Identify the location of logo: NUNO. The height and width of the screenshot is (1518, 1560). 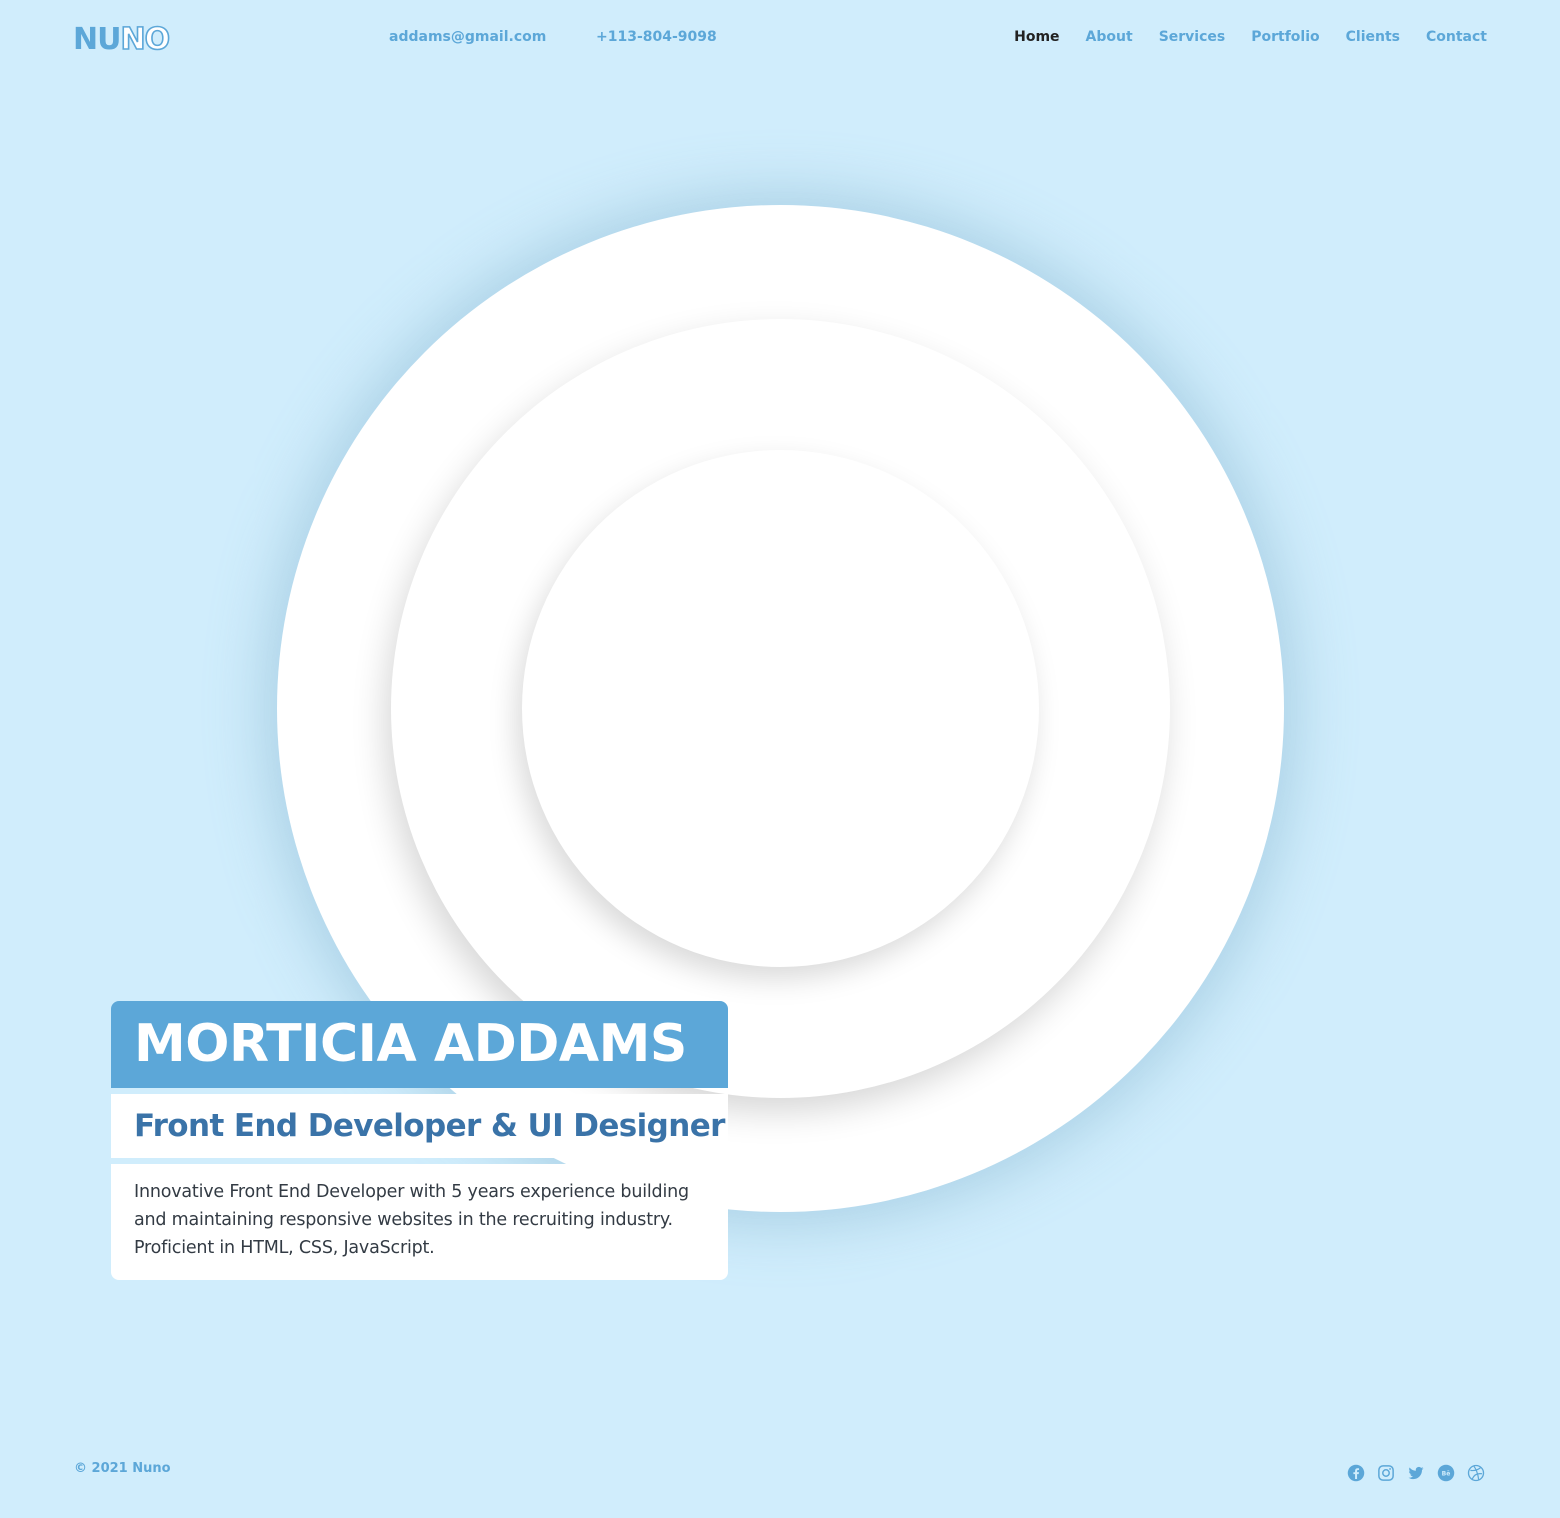
(122, 39).